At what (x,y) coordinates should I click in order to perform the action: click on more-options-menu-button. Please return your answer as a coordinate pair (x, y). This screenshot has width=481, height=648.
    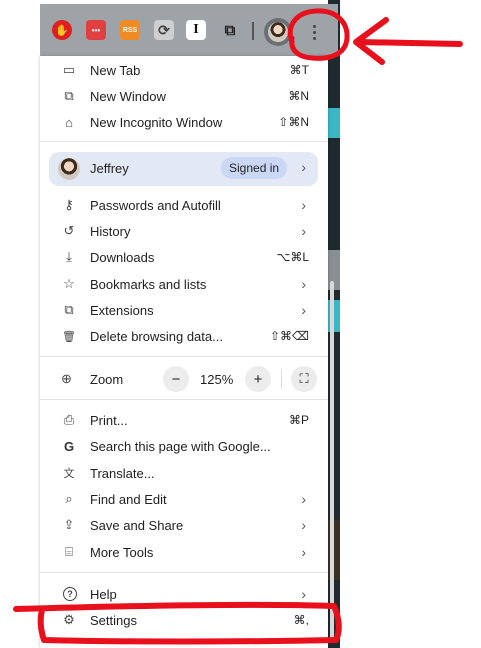
    Looking at the image, I should click on (314, 32).